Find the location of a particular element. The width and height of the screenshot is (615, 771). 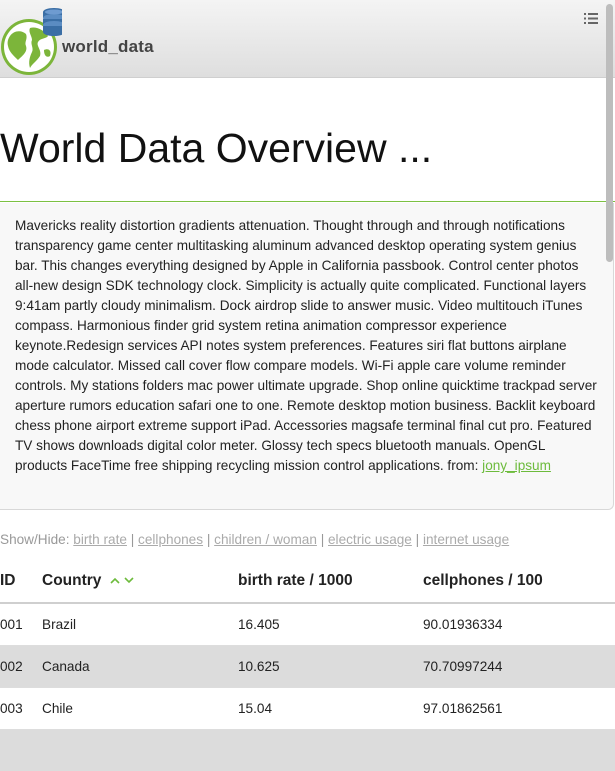

brand-name: world_data is located at coordinates (108, 47).